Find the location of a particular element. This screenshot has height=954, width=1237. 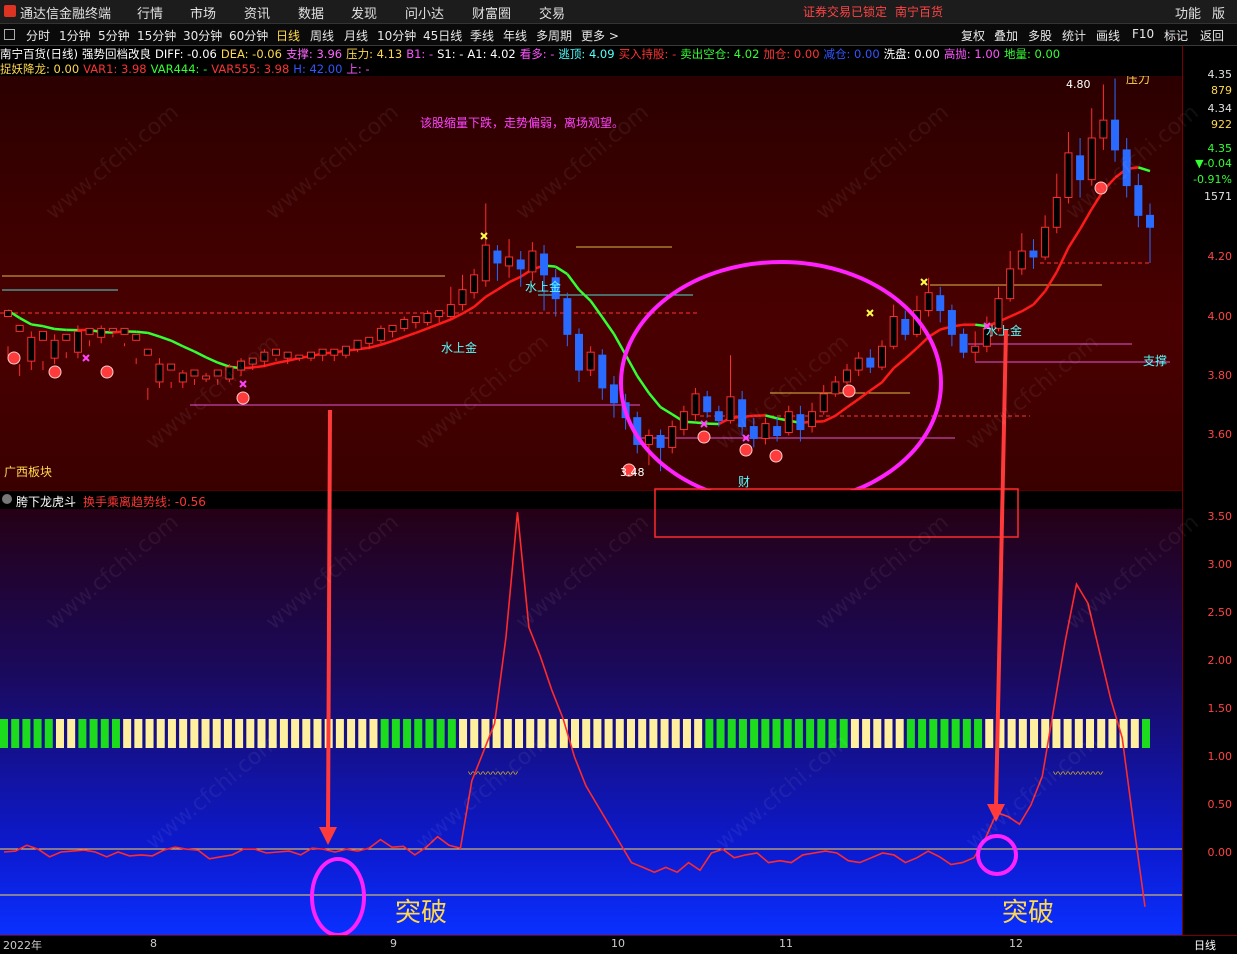

axis-volume: 1571 is located at coordinates (1218, 196).